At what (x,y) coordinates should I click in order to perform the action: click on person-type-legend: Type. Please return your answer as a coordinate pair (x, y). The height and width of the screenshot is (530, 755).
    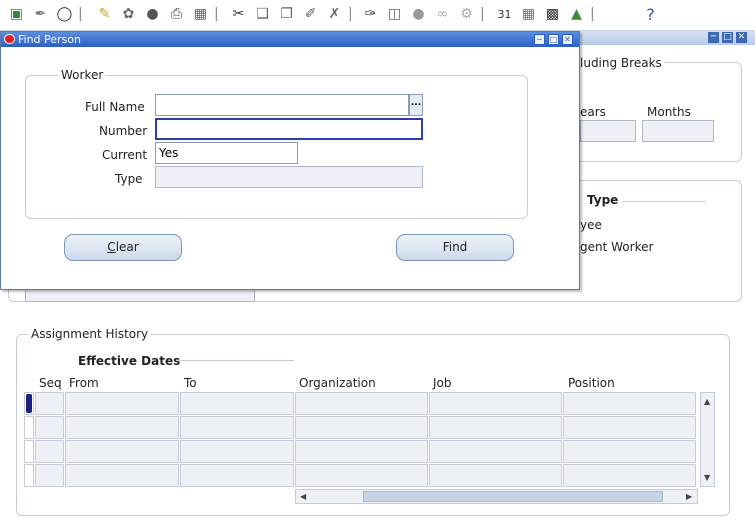
    Looking at the image, I should click on (603, 200).